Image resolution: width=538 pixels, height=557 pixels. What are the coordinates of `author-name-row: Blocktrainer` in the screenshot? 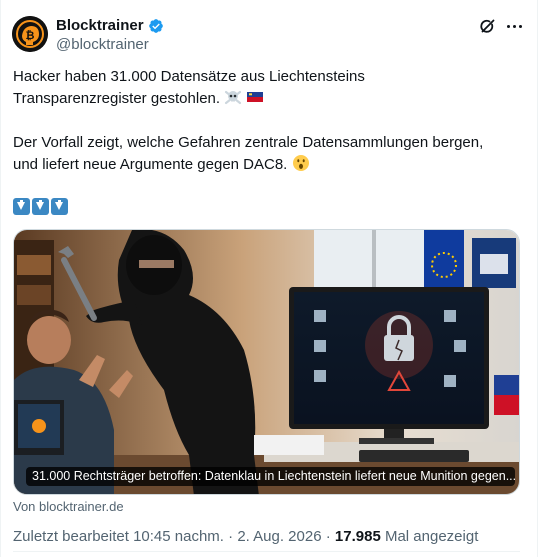 It's located at (110, 25).